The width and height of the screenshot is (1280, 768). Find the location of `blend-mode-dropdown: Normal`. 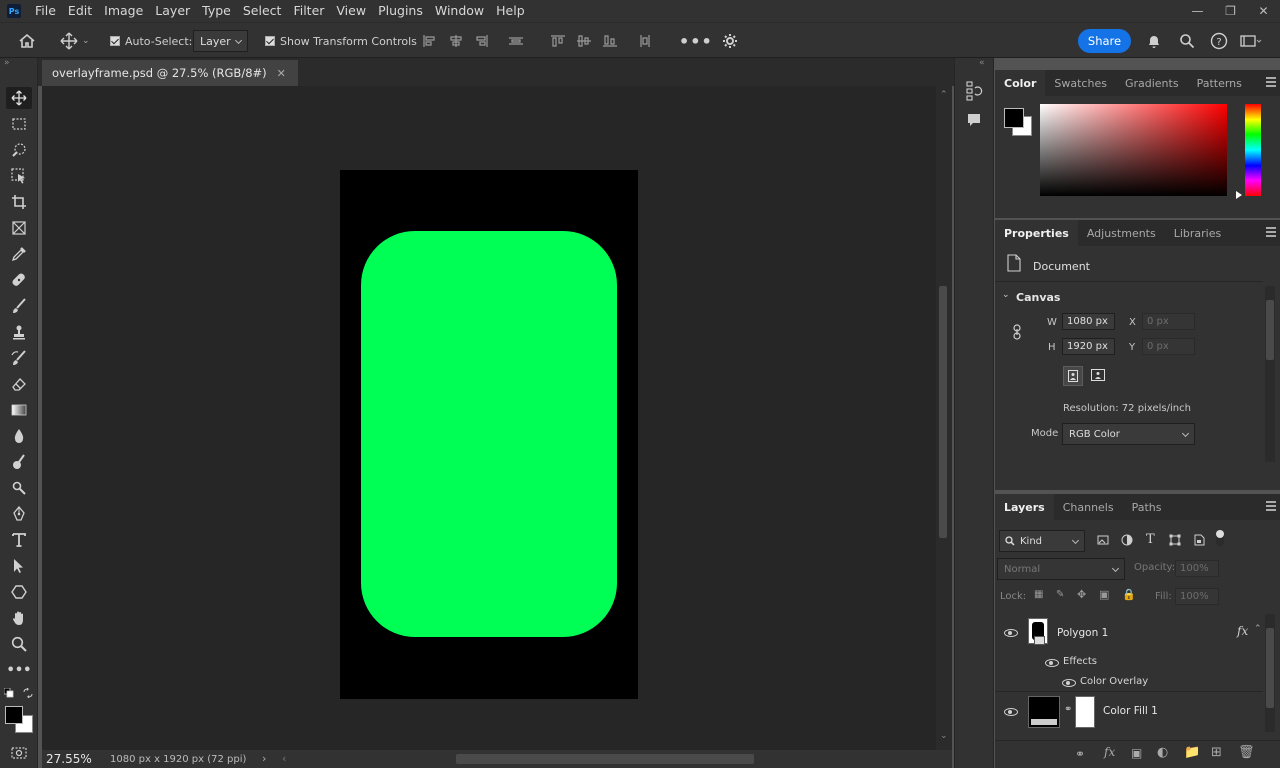

blend-mode-dropdown: Normal is located at coordinates (1061, 569).